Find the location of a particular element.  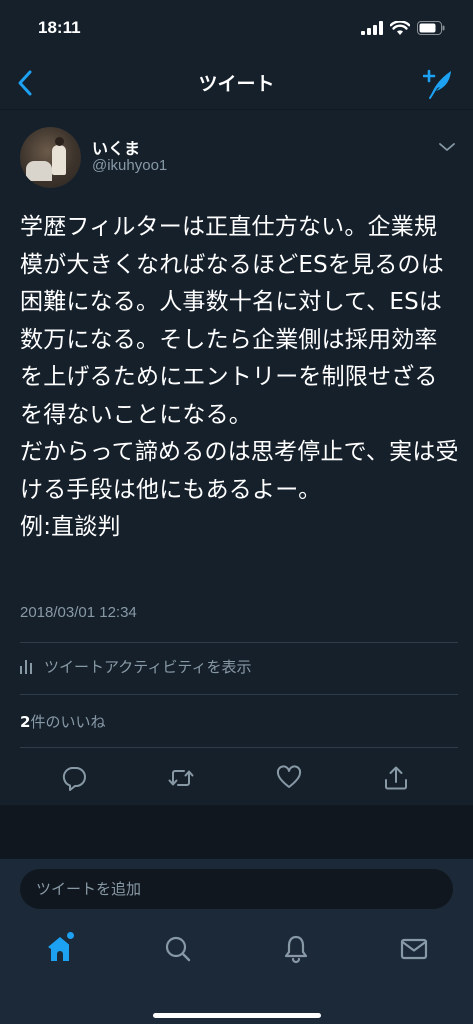

notification-dot is located at coordinates (70, 935).